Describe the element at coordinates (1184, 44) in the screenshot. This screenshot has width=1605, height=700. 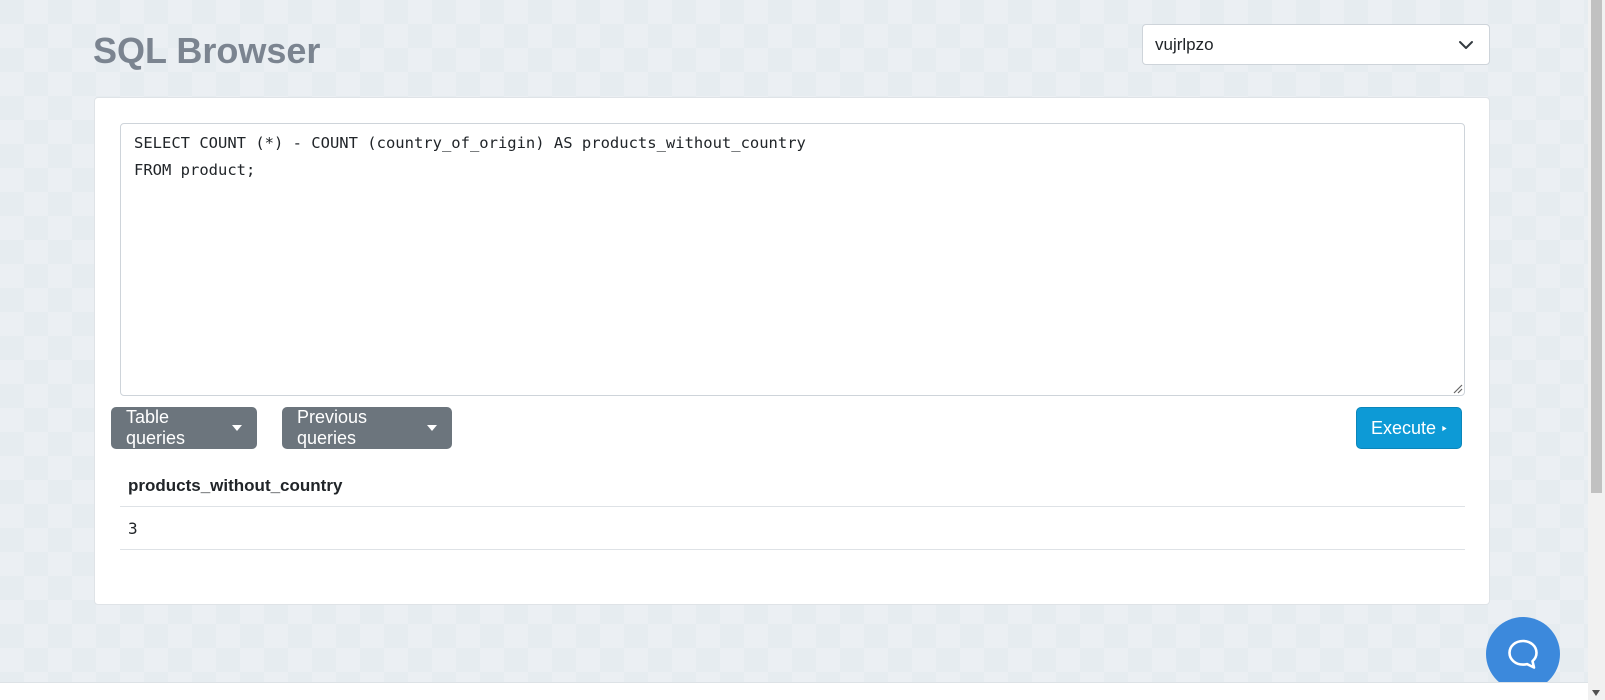
I see `database-select-value: vujrlpzo` at that location.